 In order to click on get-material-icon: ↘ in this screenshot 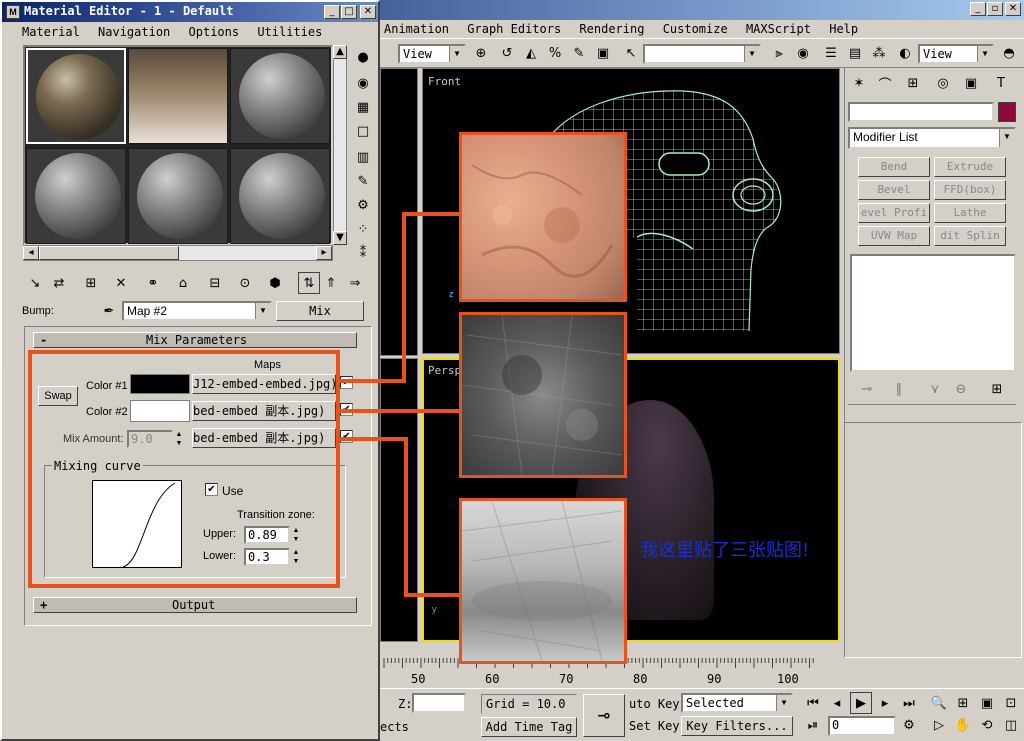, I will do `click(35, 283)`.